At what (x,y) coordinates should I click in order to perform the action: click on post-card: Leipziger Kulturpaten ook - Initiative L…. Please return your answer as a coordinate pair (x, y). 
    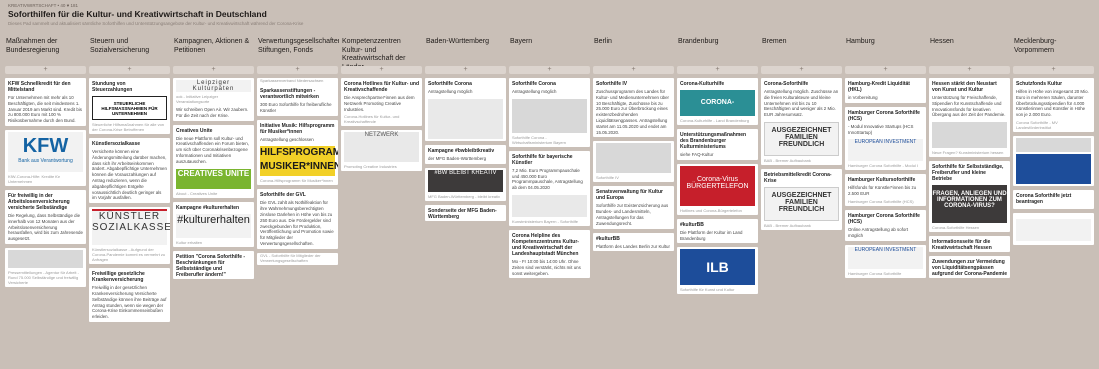
    Looking at the image, I should click on (213, 99).